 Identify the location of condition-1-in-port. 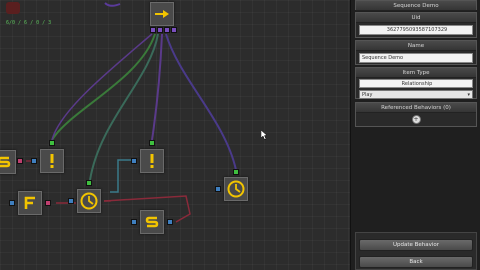
(52, 143).